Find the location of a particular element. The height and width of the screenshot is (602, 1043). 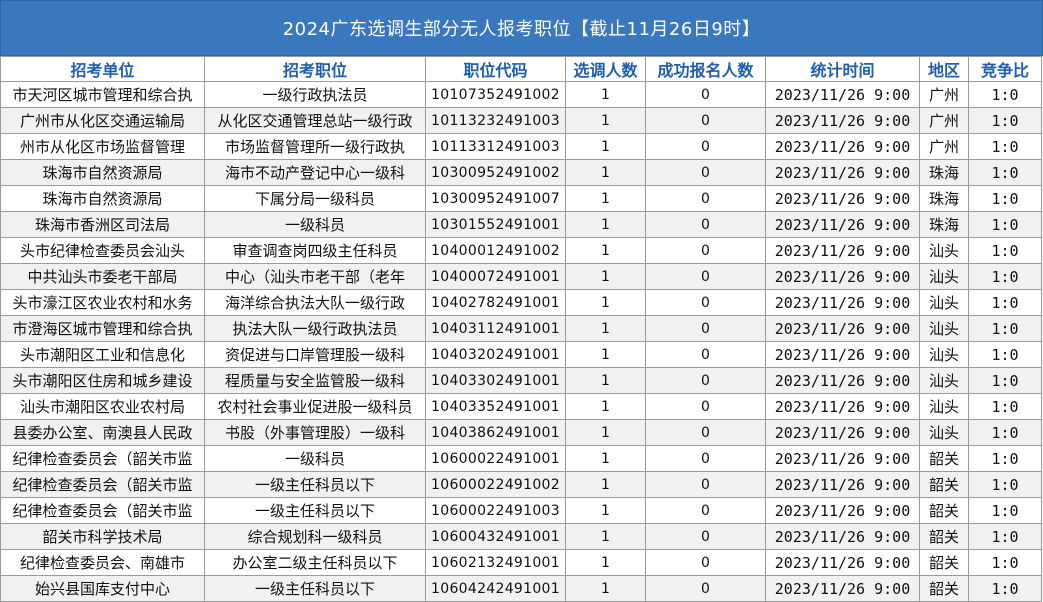

cell-code: 10403302491001 is located at coordinates (495, 380).